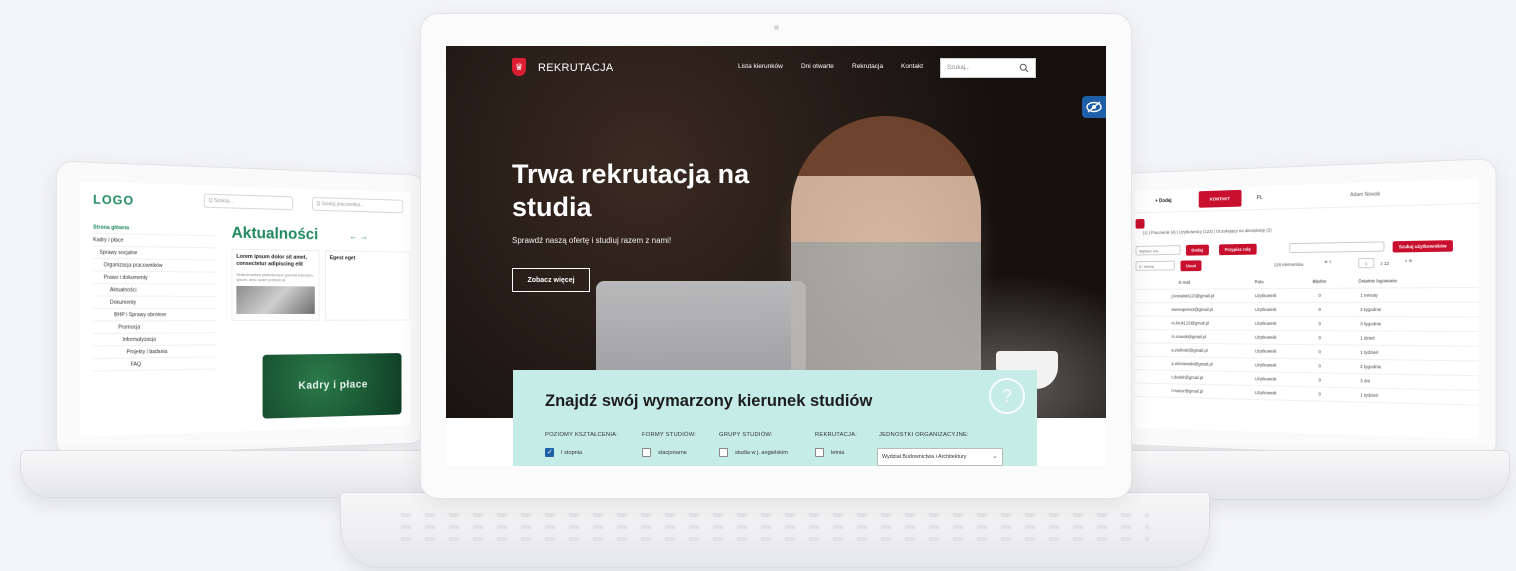  Describe the element at coordinates (1369, 295) in the screenshot. I see `cell-last-login: 1 minutę` at that location.